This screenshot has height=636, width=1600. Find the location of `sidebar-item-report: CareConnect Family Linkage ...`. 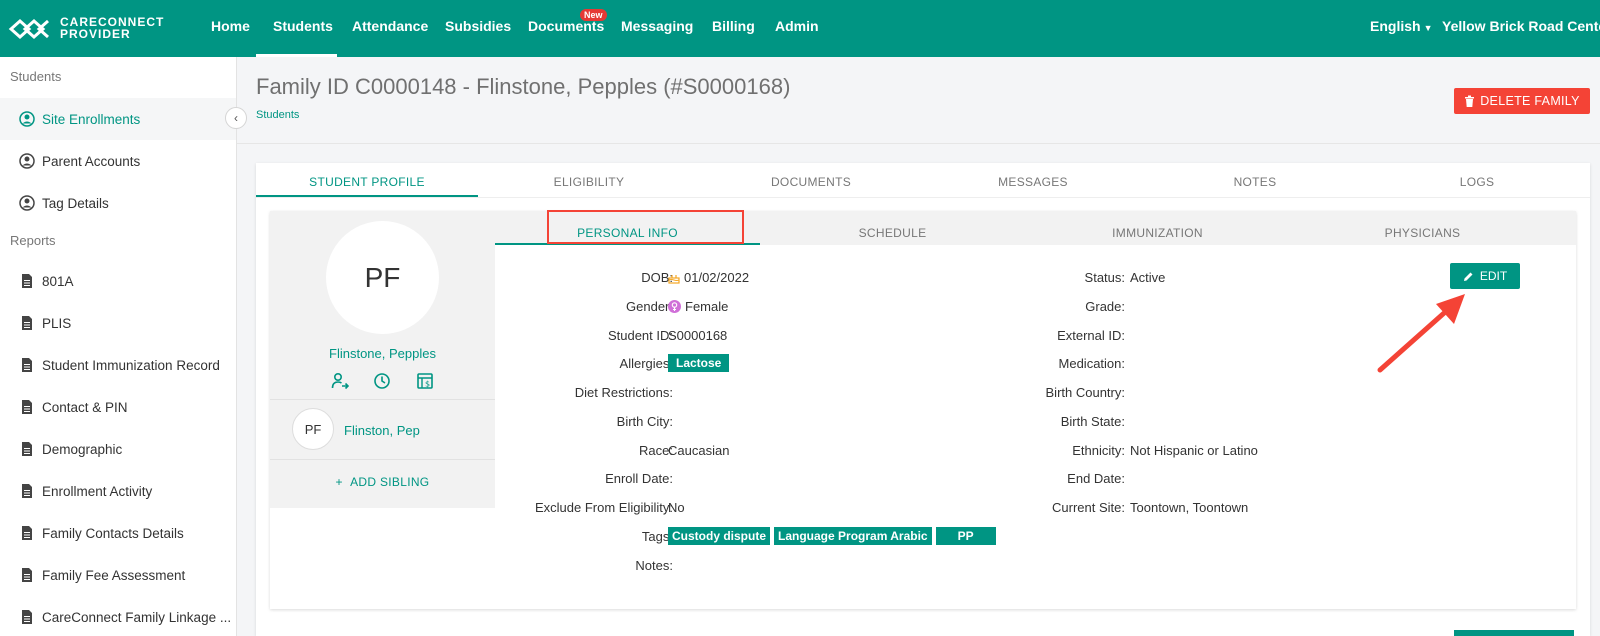

sidebar-item-report: CareConnect Family Linkage ... is located at coordinates (118, 616).